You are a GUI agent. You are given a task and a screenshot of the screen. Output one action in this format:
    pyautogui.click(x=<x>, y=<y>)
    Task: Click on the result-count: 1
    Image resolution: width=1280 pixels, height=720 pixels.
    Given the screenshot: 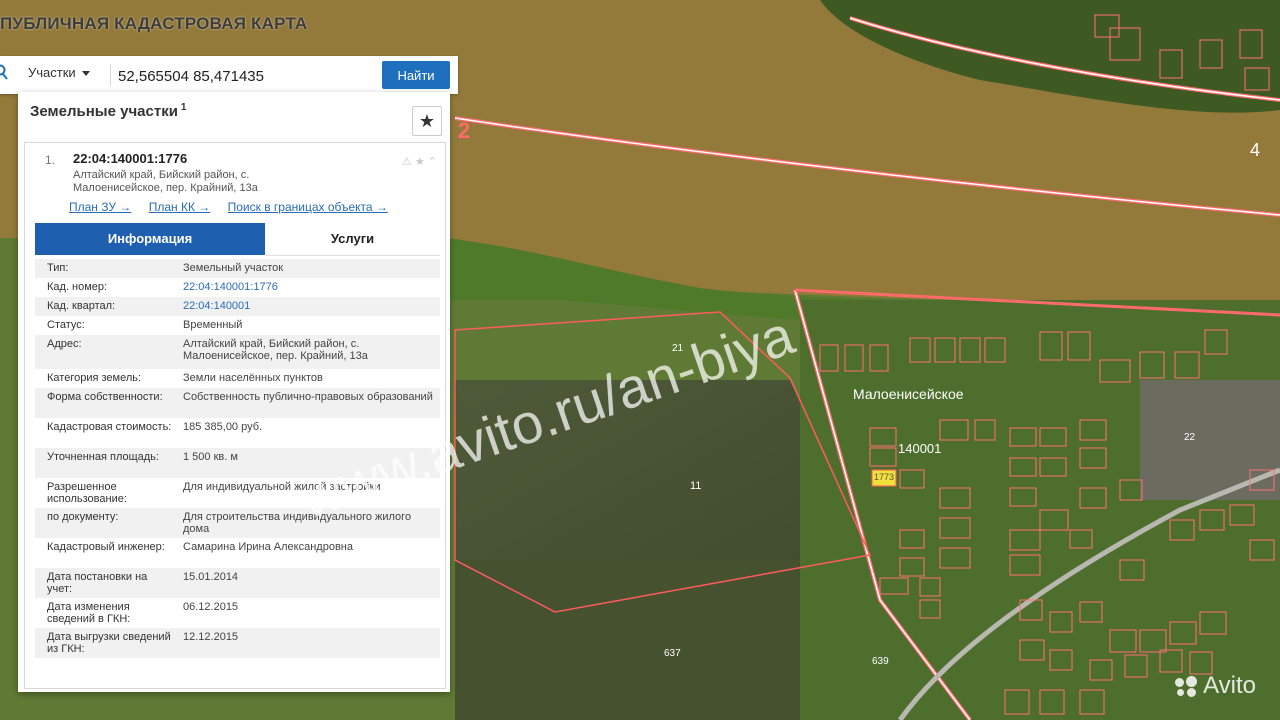 What is the action you would take?
    pyautogui.click(x=183, y=107)
    